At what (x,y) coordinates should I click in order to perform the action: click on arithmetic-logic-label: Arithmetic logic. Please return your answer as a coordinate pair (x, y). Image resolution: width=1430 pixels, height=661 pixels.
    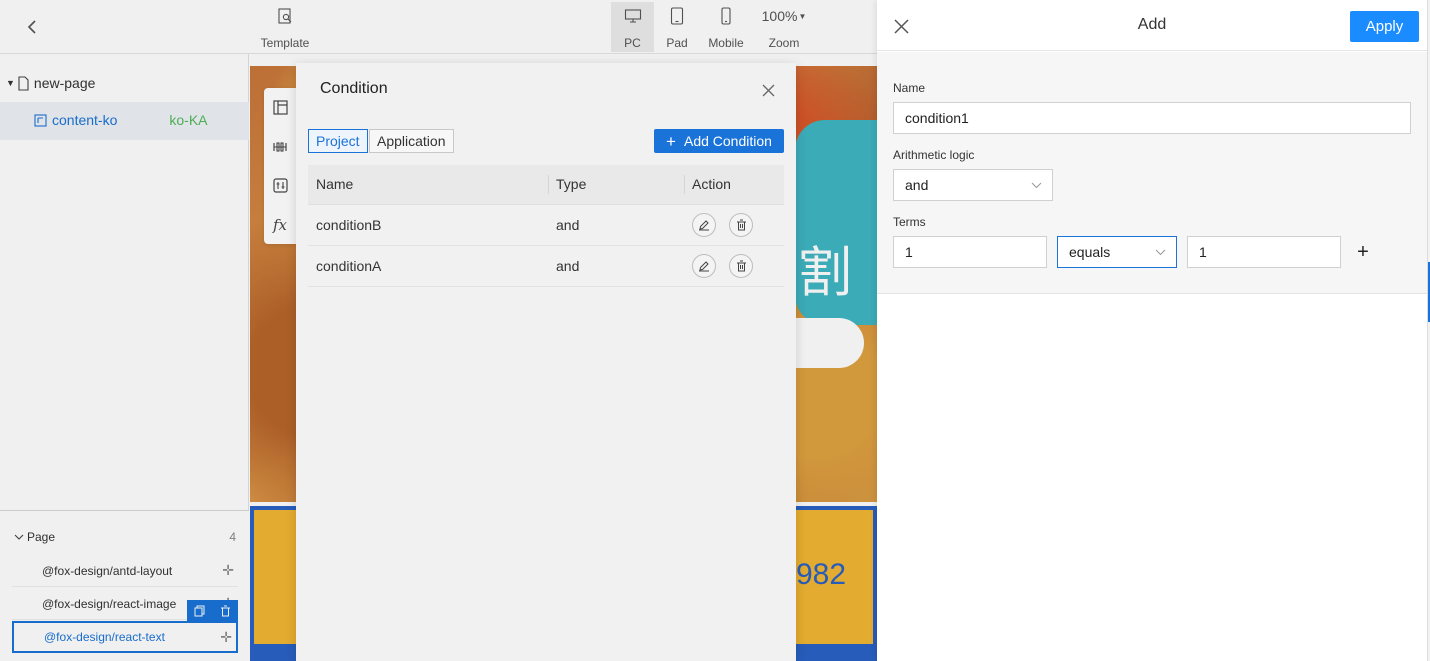
    Looking at the image, I should click on (934, 155).